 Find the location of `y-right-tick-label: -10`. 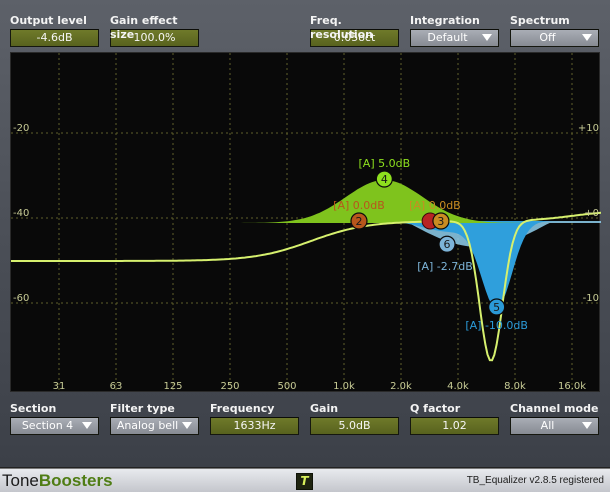

y-right-tick-label: -10 is located at coordinates (591, 298).